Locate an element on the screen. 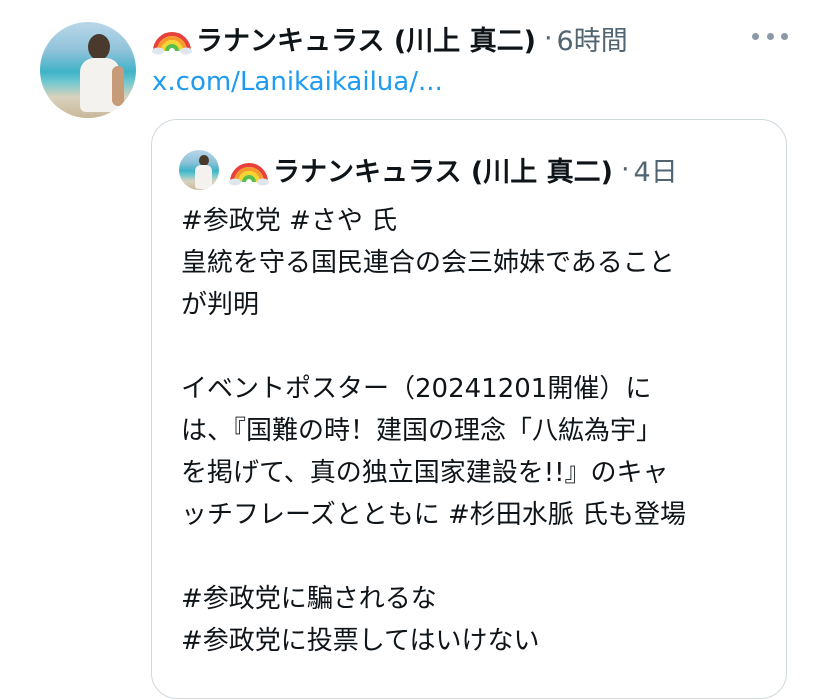  tweet-text-line: #参政党 #さや 氏 is located at coordinates (289, 221).